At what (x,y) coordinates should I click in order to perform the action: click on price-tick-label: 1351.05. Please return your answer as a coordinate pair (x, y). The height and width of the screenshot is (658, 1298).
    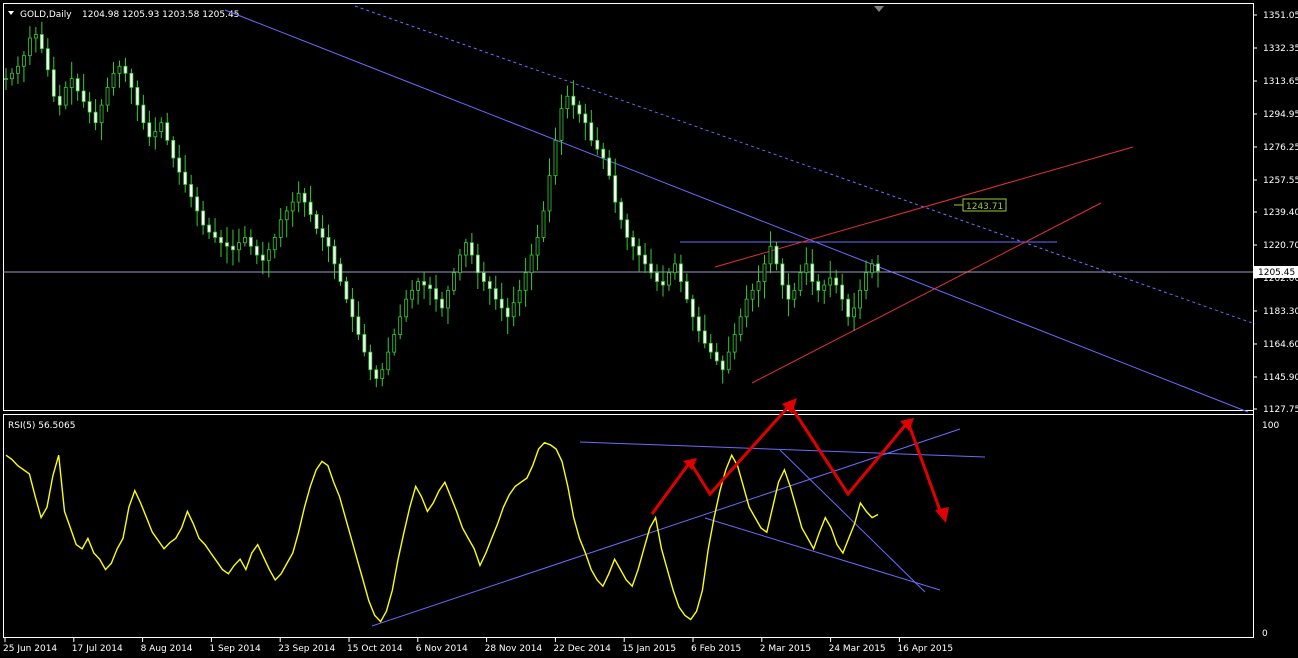
    Looking at the image, I should click on (1280, 16).